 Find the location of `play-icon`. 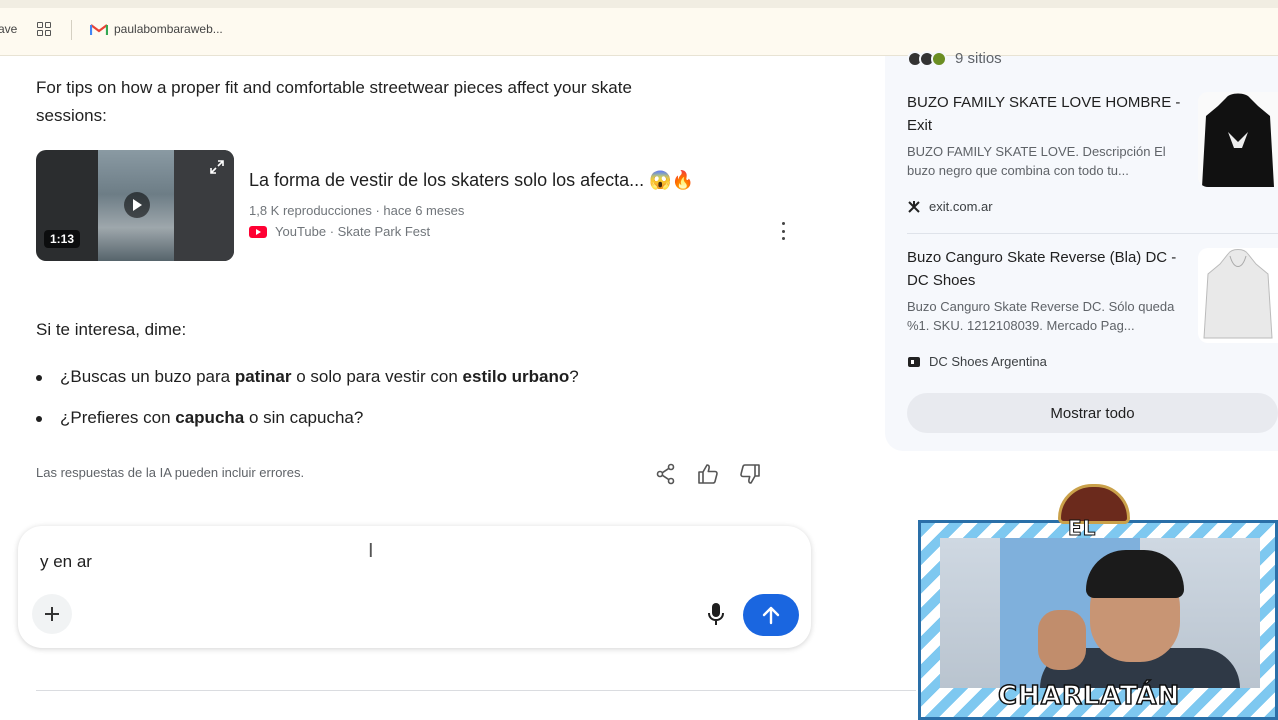

play-icon is located at coordinates (137, 205).